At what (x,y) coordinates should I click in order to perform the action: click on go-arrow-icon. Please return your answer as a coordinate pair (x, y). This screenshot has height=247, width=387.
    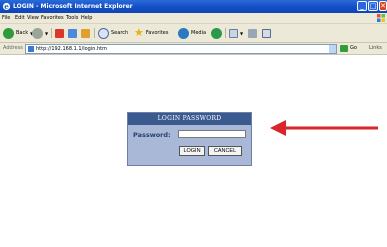
    Looking at the image, I should click on (344, 48).